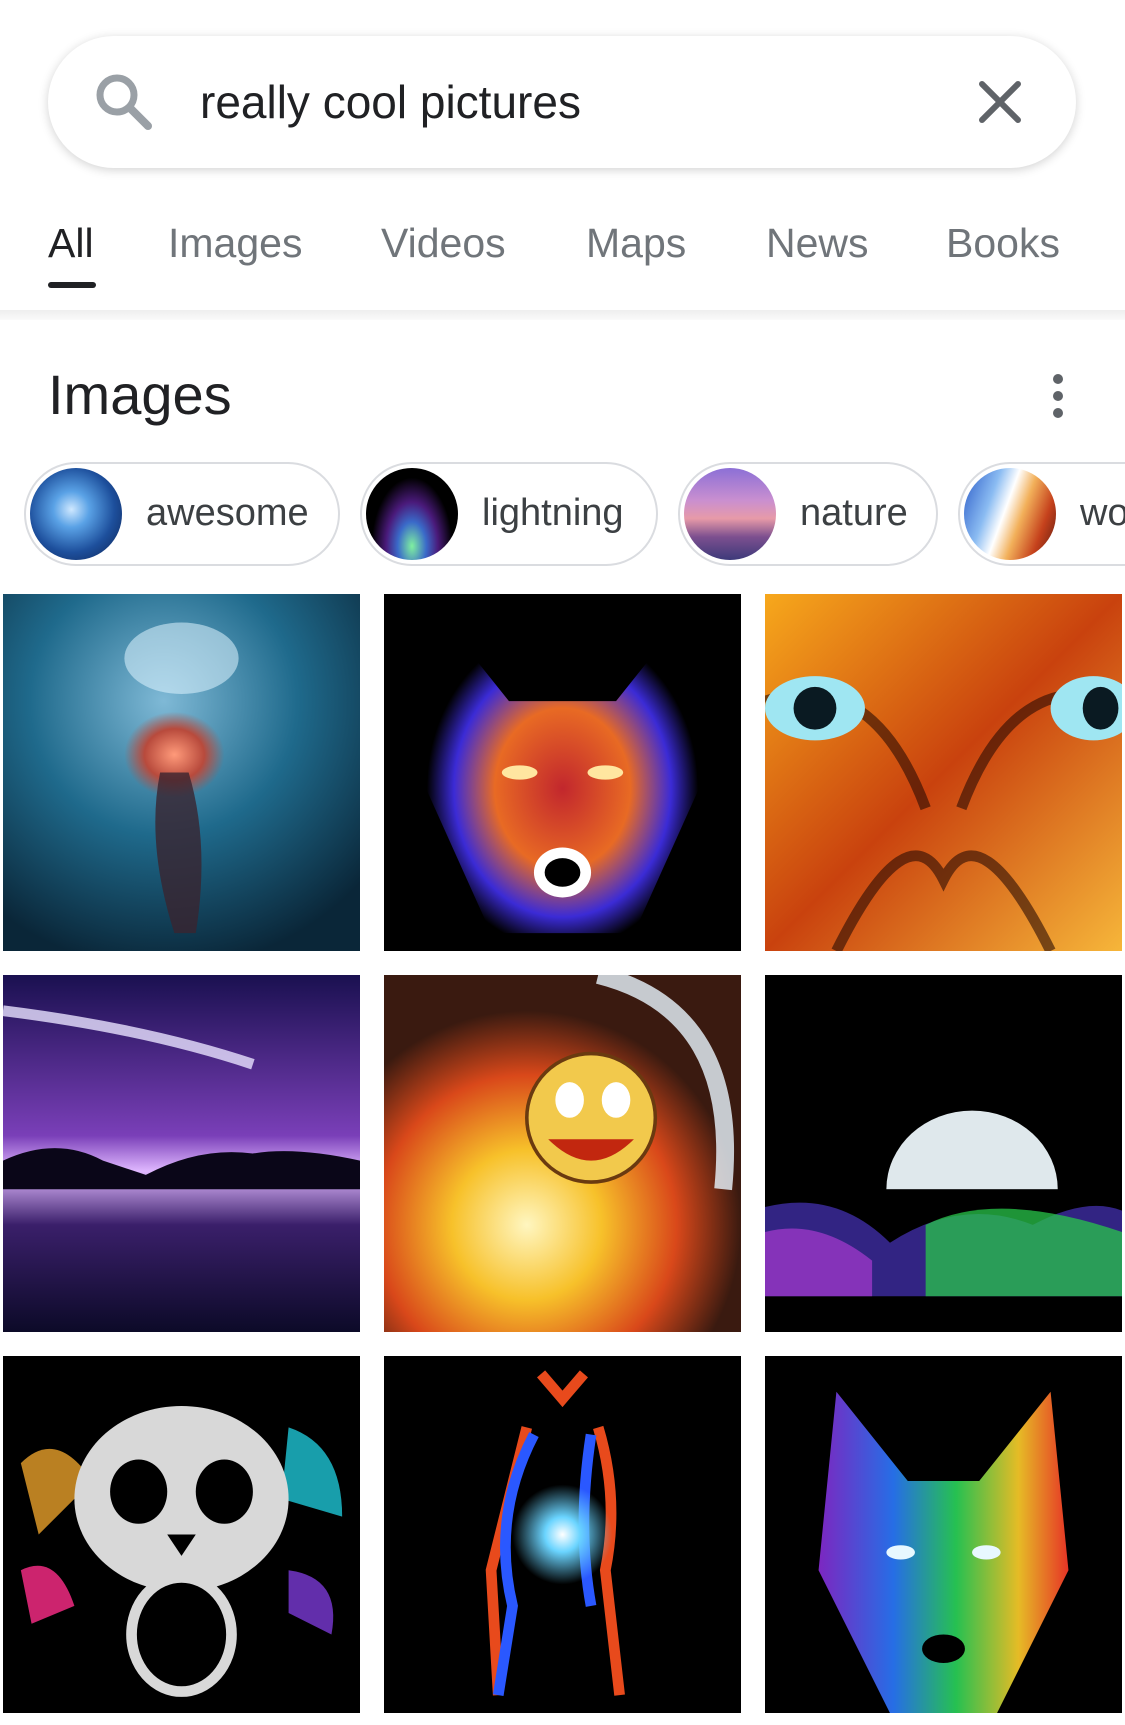 Image resolution: width=1125 pixels, height=1725 pixels. What do you see at coordinates (1058, 396) in the screenshot?
I see `more-options-button` at bounding box center [1058, 396].